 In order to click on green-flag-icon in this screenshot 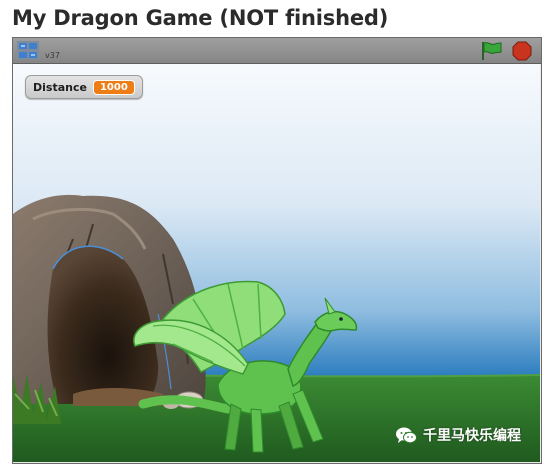, I will do `click(491, 50)`.